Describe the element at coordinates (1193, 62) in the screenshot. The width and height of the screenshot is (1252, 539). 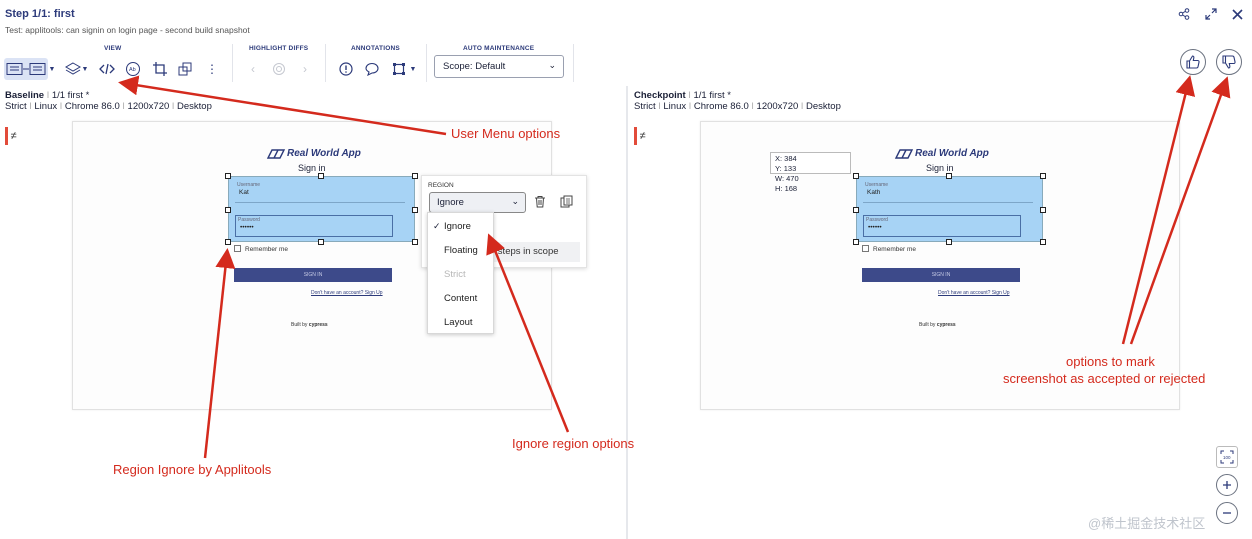
I see `thumbs-up-button` at that location.